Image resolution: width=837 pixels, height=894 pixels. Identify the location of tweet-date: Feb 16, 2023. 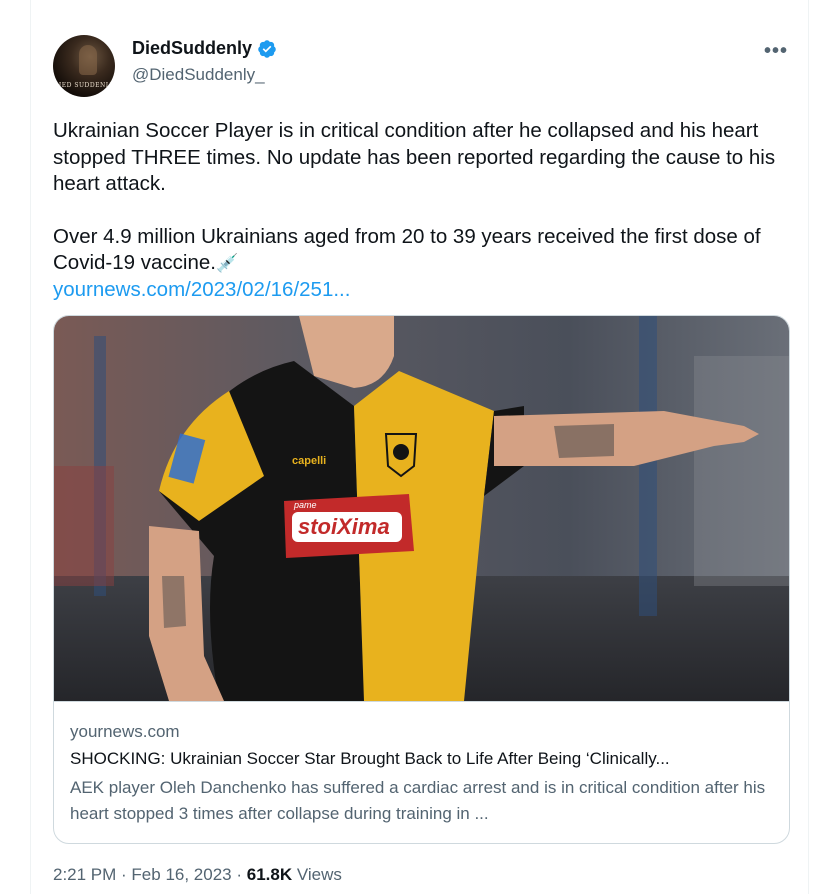
(181, 874).